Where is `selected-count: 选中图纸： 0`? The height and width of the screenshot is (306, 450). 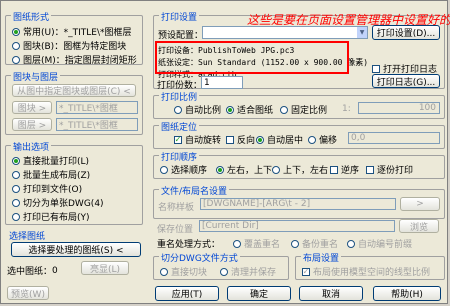
selected-count: 选中图纸： 0 is located at coordinates (32, 271).